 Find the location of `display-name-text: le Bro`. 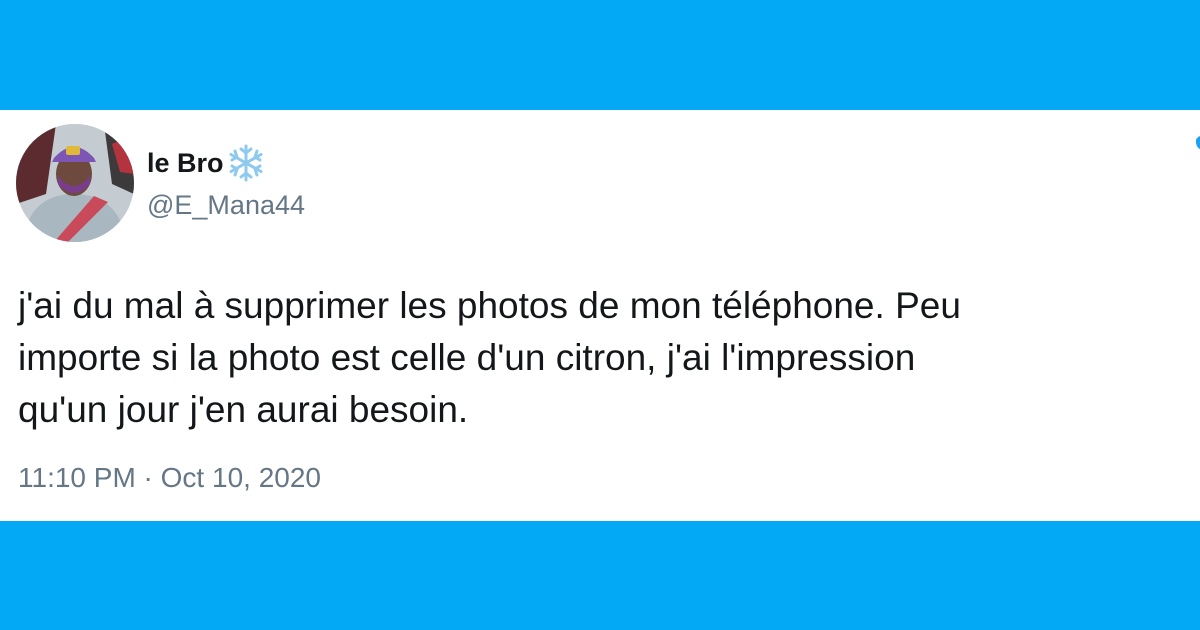

display-name-text: le Bro is located at coordinates (185, 163).